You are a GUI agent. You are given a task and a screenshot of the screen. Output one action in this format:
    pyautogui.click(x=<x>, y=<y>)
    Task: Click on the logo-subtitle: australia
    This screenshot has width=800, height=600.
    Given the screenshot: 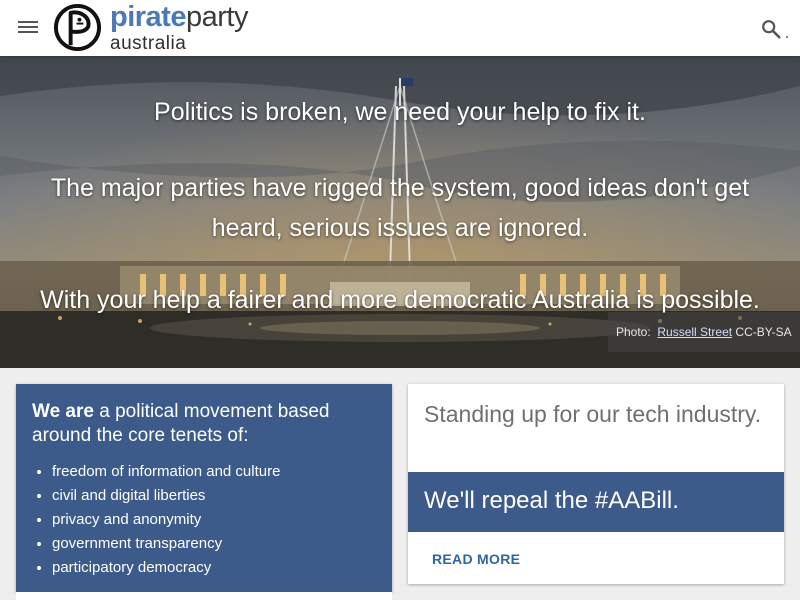 What is the action you would take?
    pyautogui.click(x=148, y=43)
    